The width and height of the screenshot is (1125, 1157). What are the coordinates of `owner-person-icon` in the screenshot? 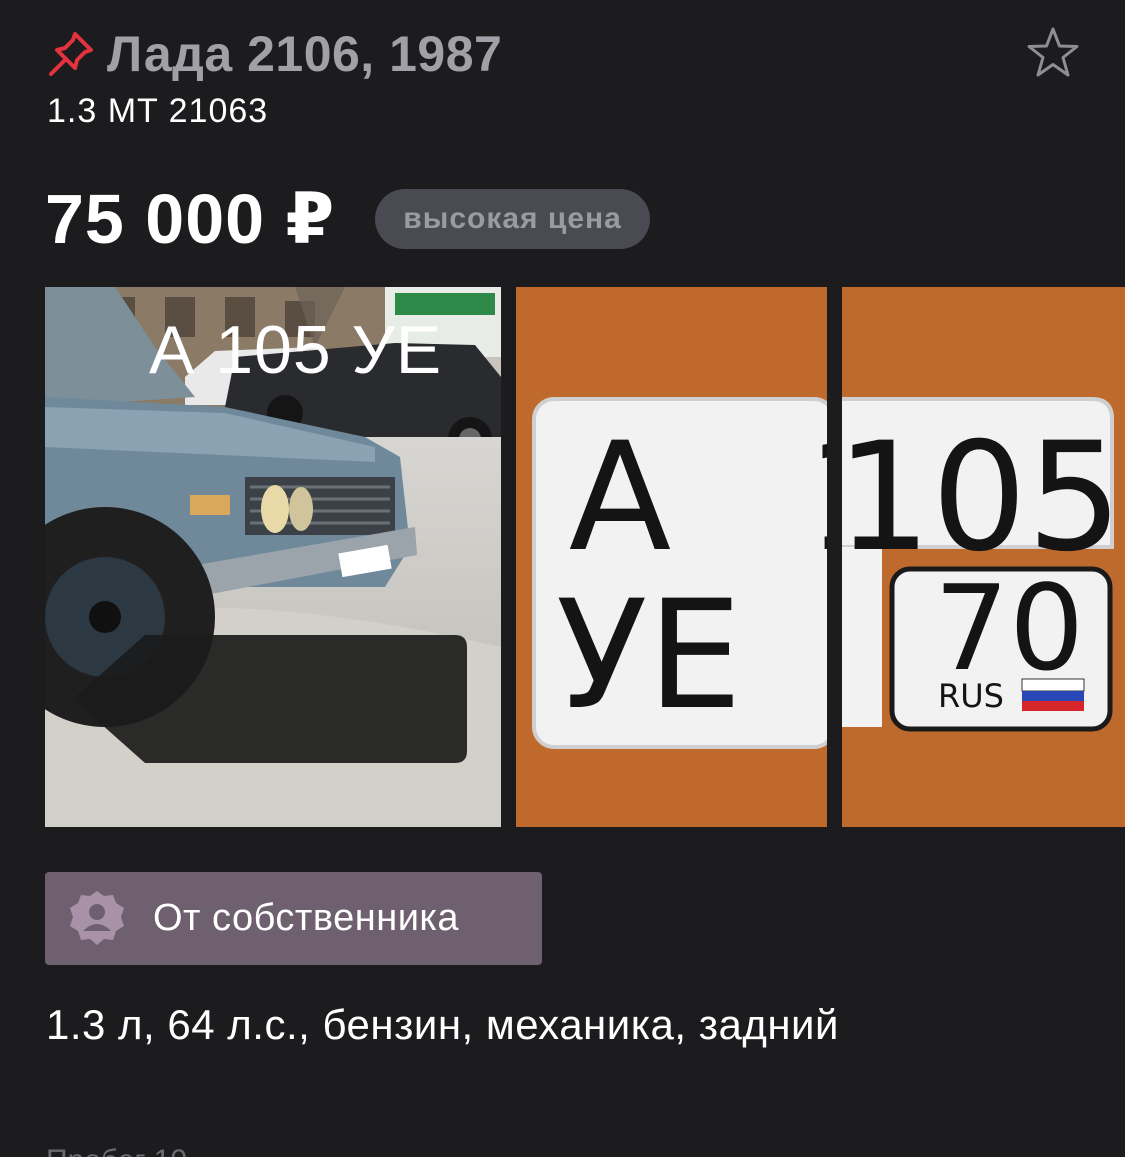 It's located at (97, 917).